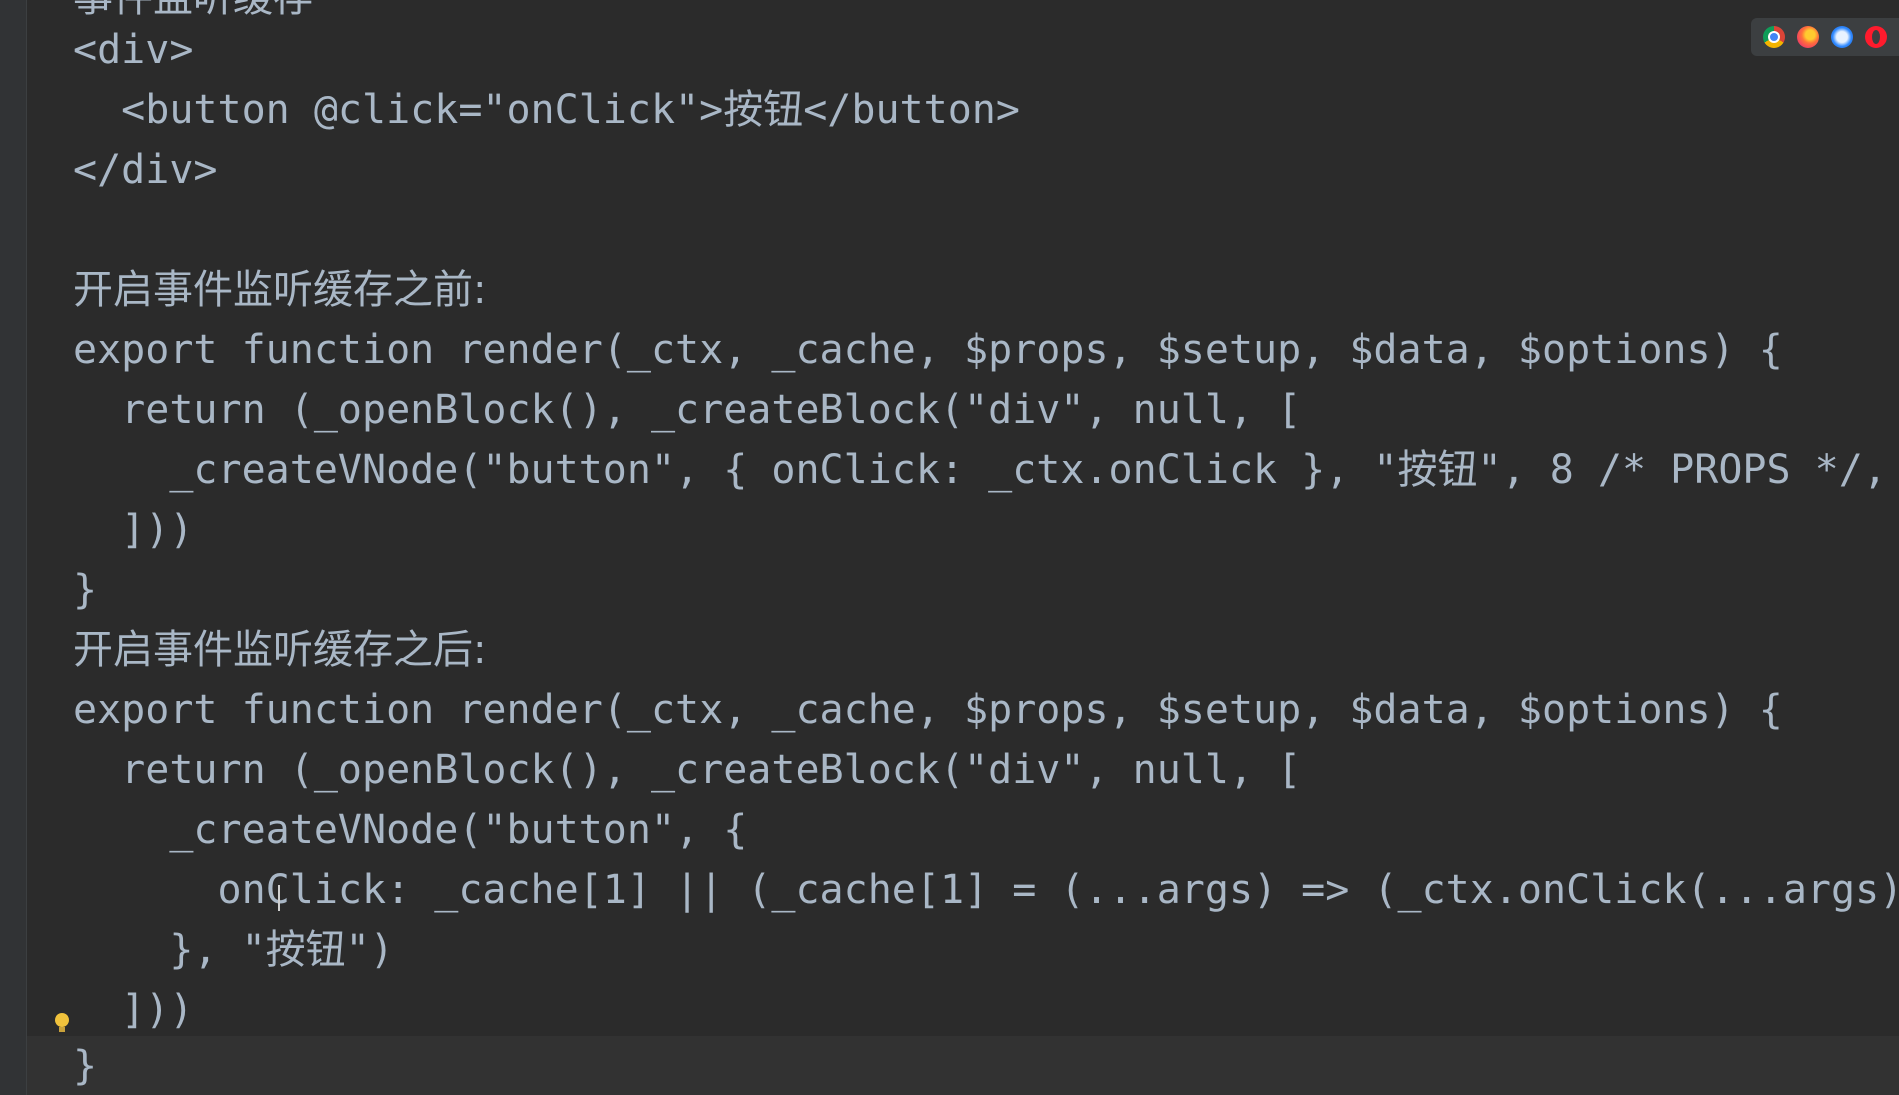 This screenshot has height=1095, width=1899. I want to click on browser-preview-bar, so click(1825, 37).